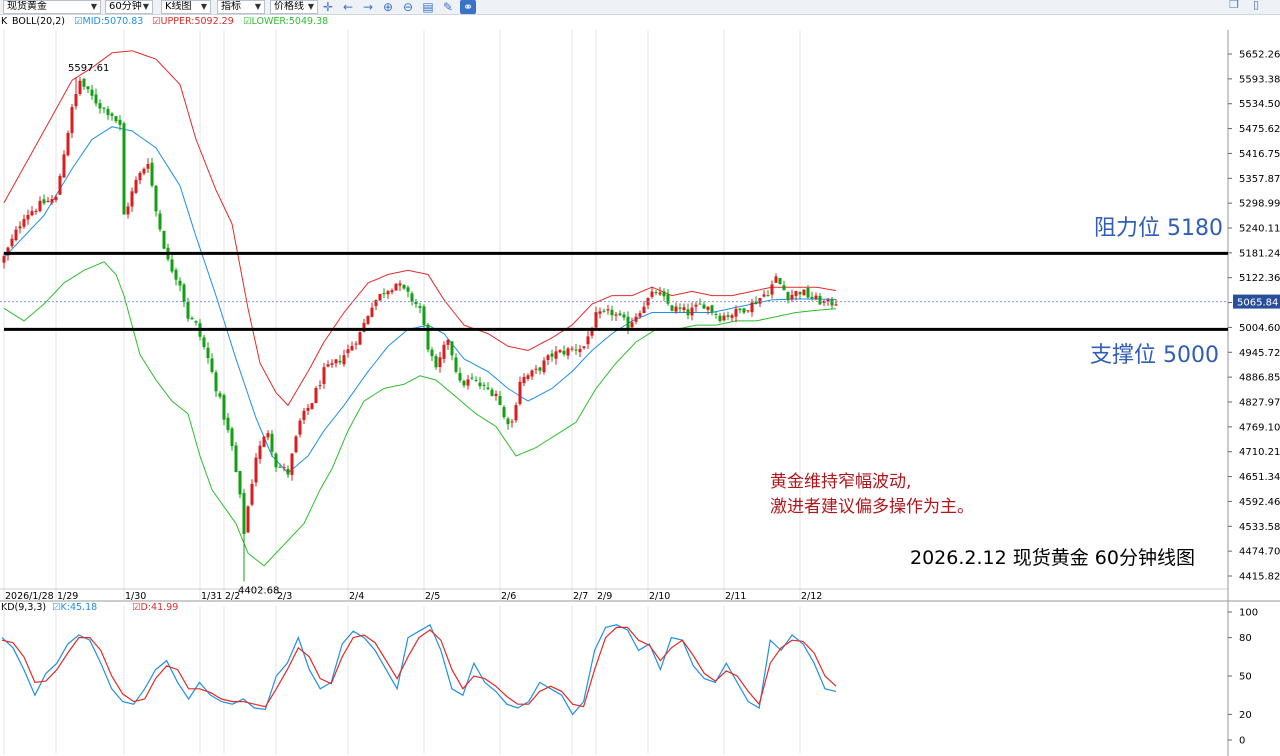 The height and width of the screenshot is (756, 1280). What do you see at coordinates (388, 7) in the screenshot?
I see `zoom-in-icon: ⊕` at bounding box center [388, 7].